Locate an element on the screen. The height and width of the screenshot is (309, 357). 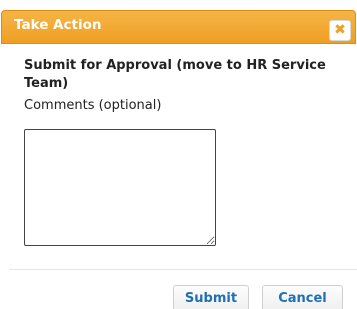
cancel-button: Cancel is located at coordinates (302, 297).